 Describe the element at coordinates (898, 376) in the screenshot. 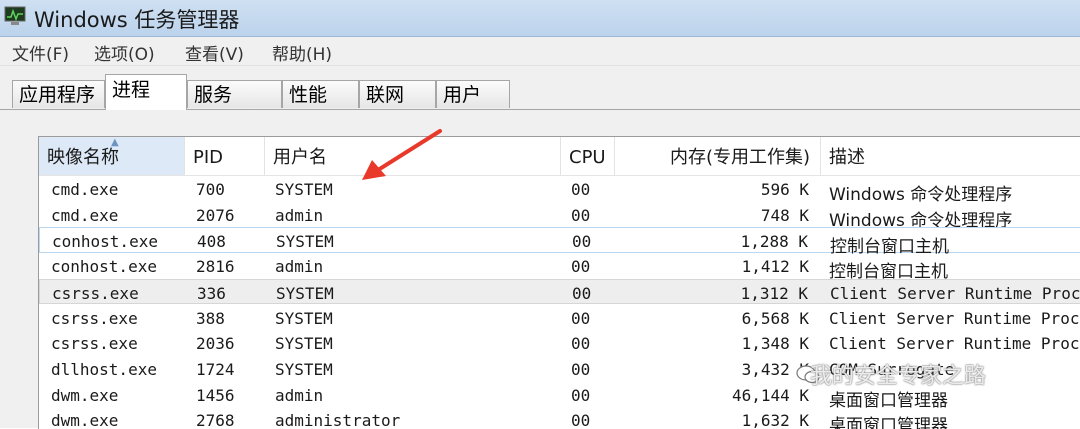

I see `watermark-text: 我的安全专家之路` at that location.